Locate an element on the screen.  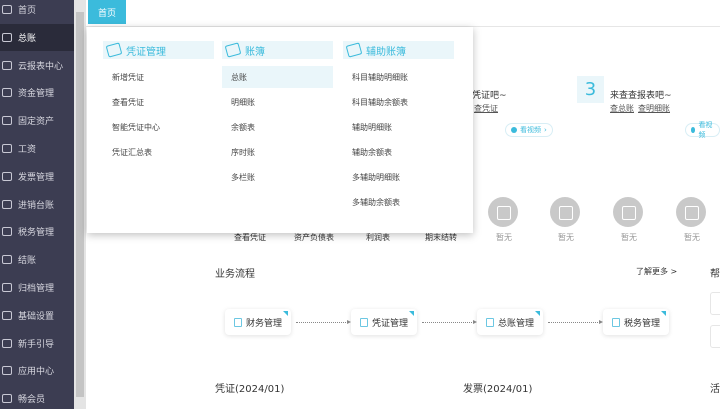
top-tab-bar is located at coordinates (403, 13).